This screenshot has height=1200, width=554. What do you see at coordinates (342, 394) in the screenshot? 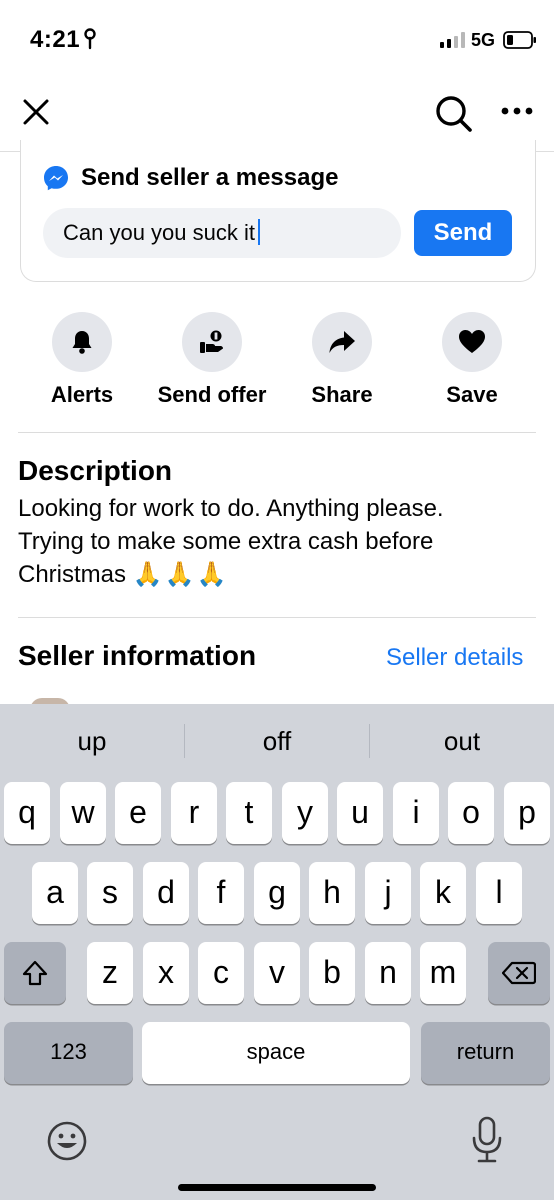
I see `share-label: Share` at bounding box center [342, 394].